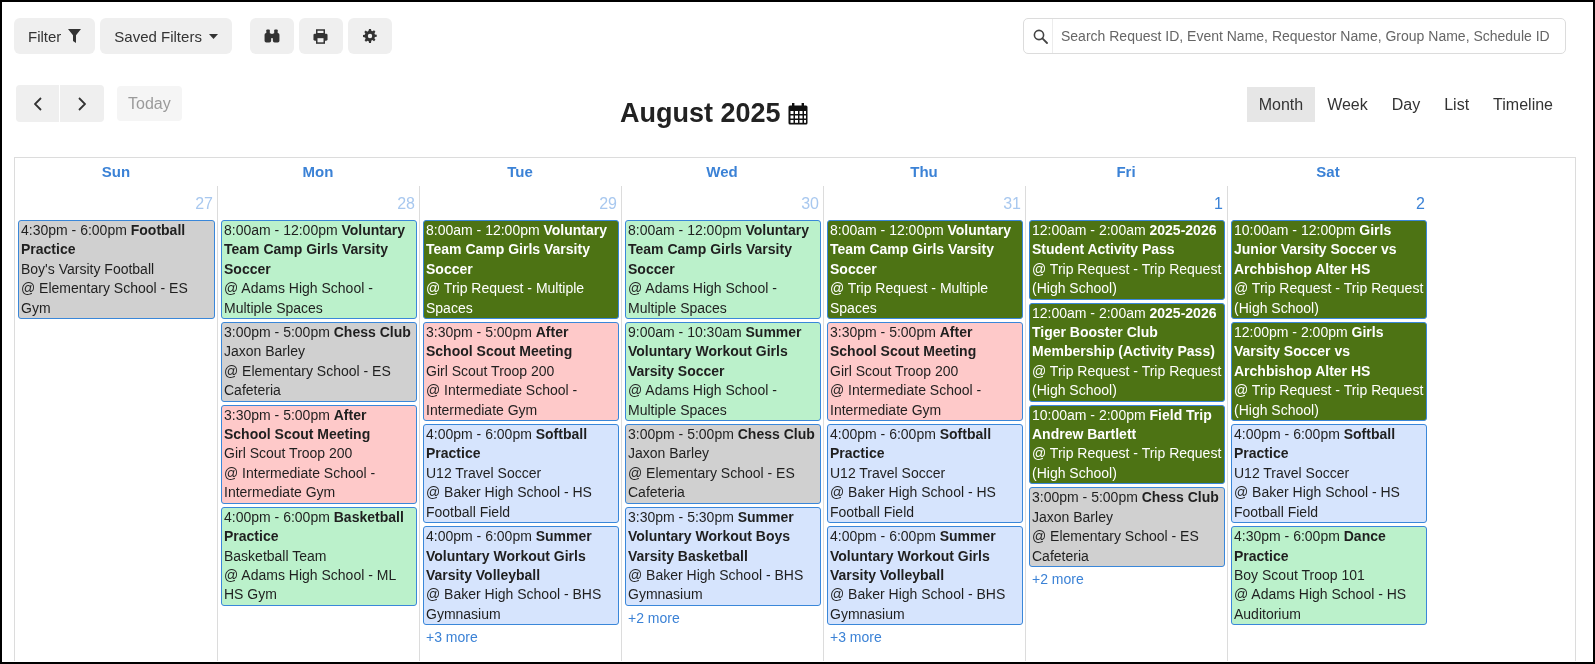  What do you see at coordinates (711, 536) in the screenshot?
I see `event-heading: 3:30pm - 5:30pm Summer Voluntary Workout Boys Varsity Basketball` at bounding box center [711, 536].